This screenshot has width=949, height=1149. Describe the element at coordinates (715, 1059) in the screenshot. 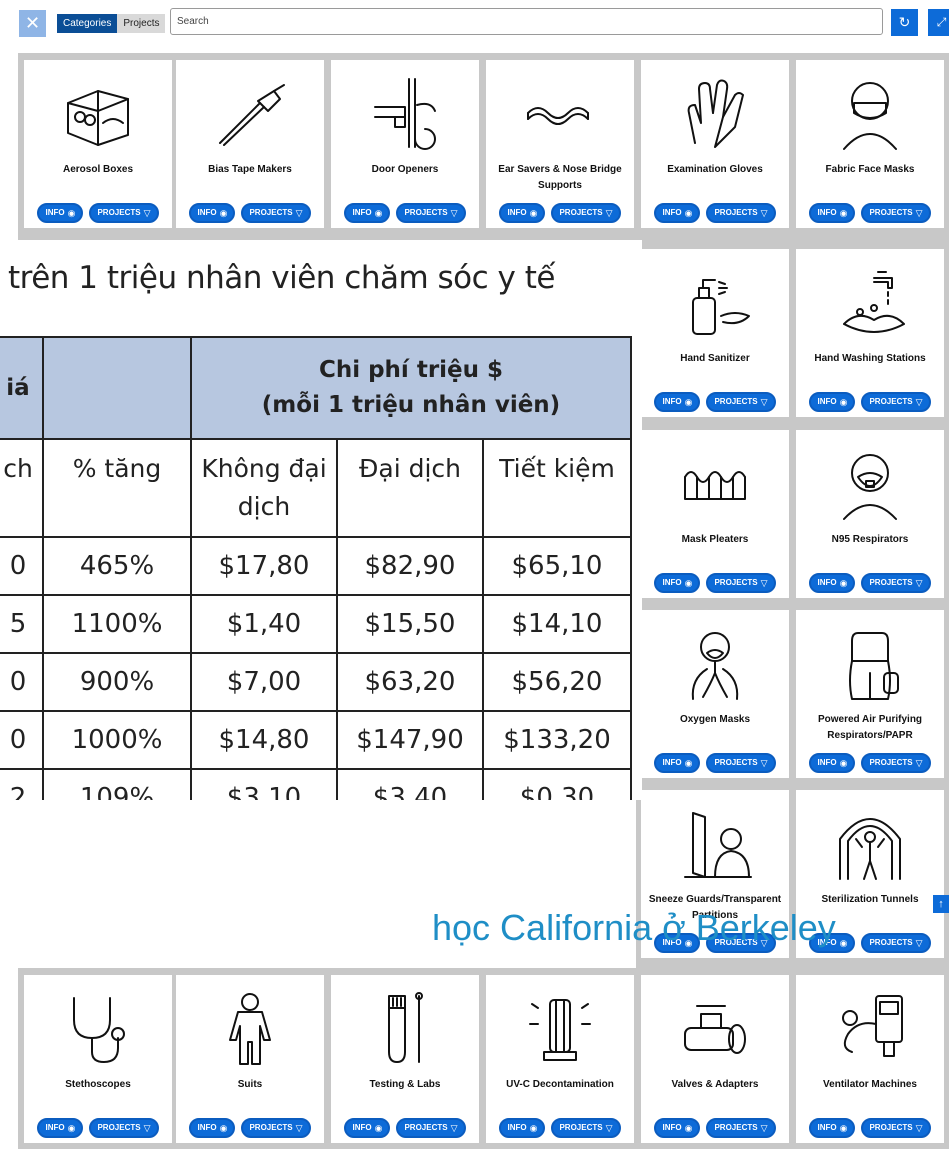

I see `category-card: Valves & Adapters INFO ◉ PROJECTS ▽` at that location.